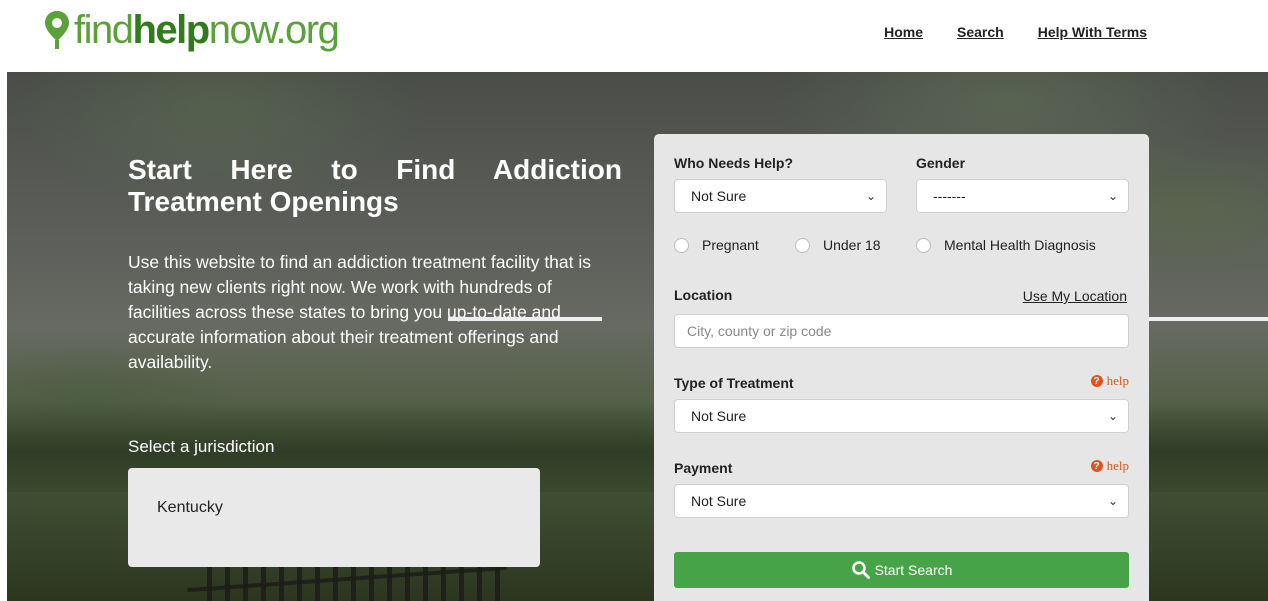 This screenshot has width=1268, height=601. Describe the element at coordinates (860, 570) in the screenshot. I see `search-icon` at that location.